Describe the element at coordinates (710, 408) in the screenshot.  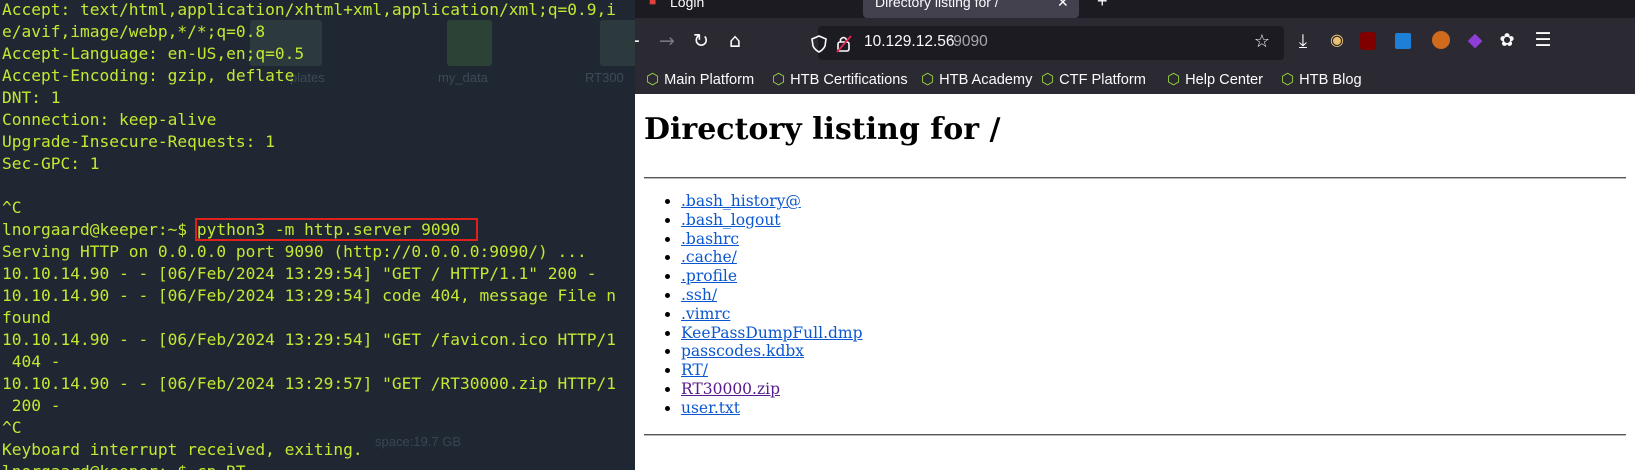
I see `file-link: user.txt` at that location.